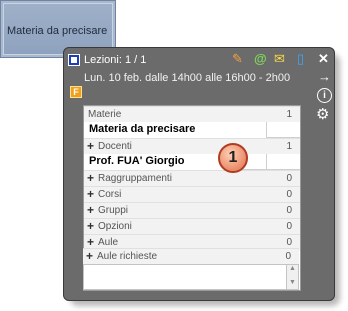 This screenshot has height=311, width=348. I want to click on info-icon: i, so click(324, 95).